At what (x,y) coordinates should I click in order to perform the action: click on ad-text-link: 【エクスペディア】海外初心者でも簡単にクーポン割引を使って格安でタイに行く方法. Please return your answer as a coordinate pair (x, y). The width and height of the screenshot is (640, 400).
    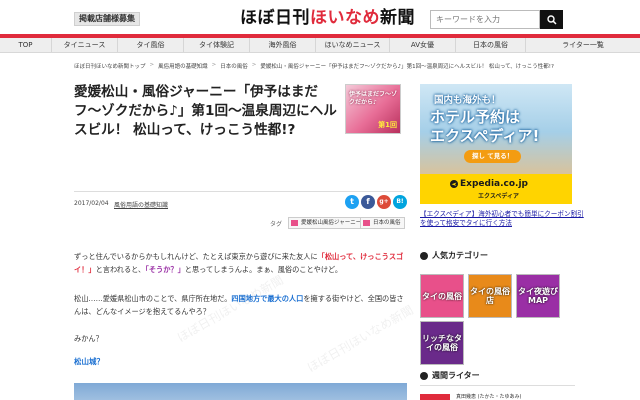
    Looking at the image, I should click on (502, 219).